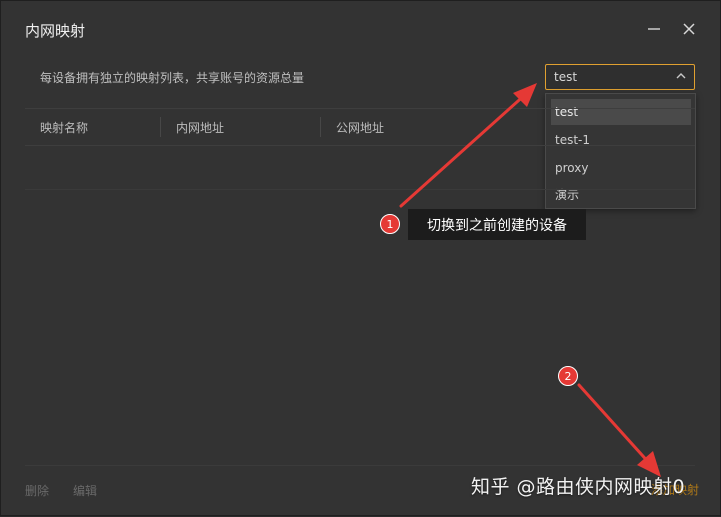  I want to click on arrow-2-shaft, so click(615, 425).